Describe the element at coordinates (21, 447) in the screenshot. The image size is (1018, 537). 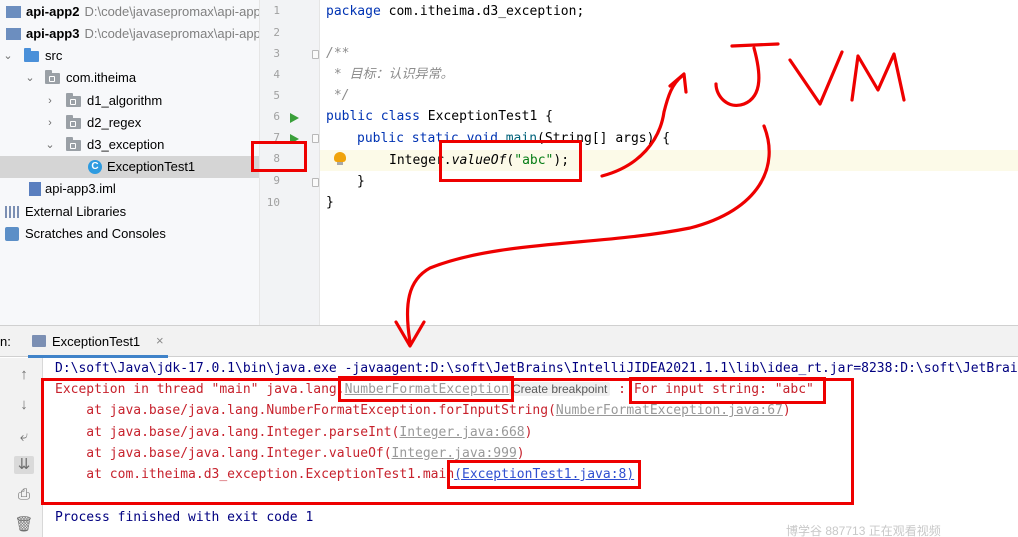
I see `run-toolbar: ↑ ↓ ⤶ ⇊ ⎙ 🗑` at that location.